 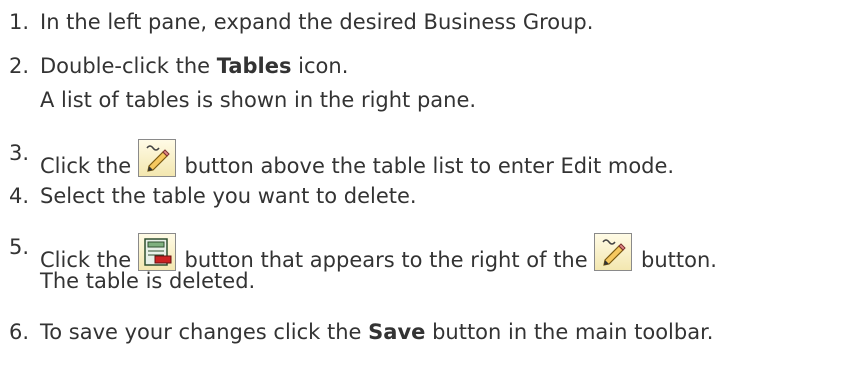 I want to click on step-text-post: icon., so click(x=320, y=66).